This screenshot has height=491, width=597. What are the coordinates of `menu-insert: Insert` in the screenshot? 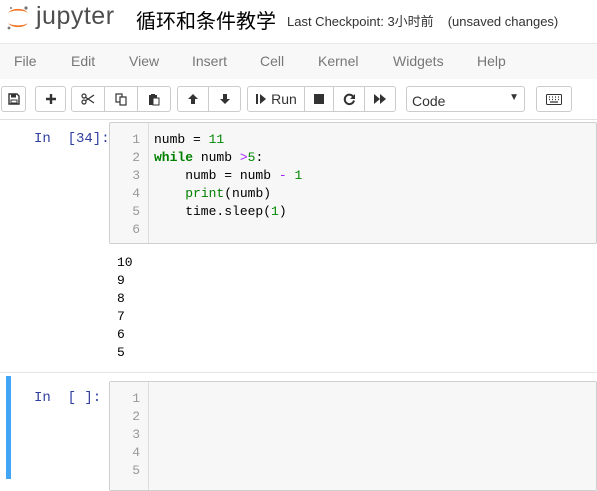 It's located at (209, 61).